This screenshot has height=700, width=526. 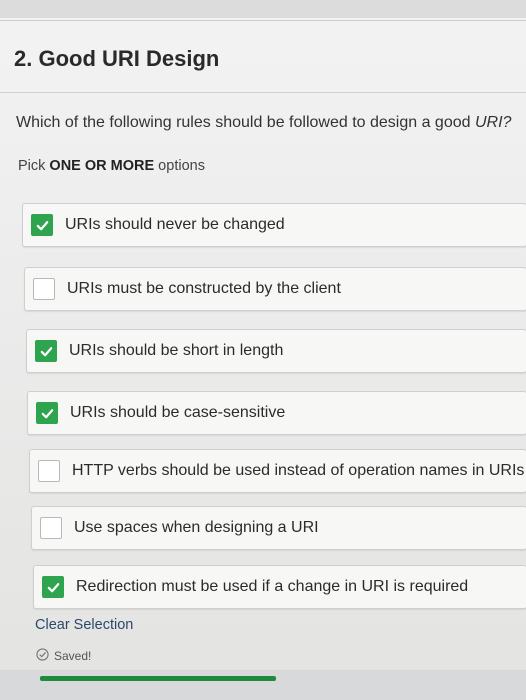 I want to click on option-3: URIs should be case-sensitive, so click(x=276, y=413).